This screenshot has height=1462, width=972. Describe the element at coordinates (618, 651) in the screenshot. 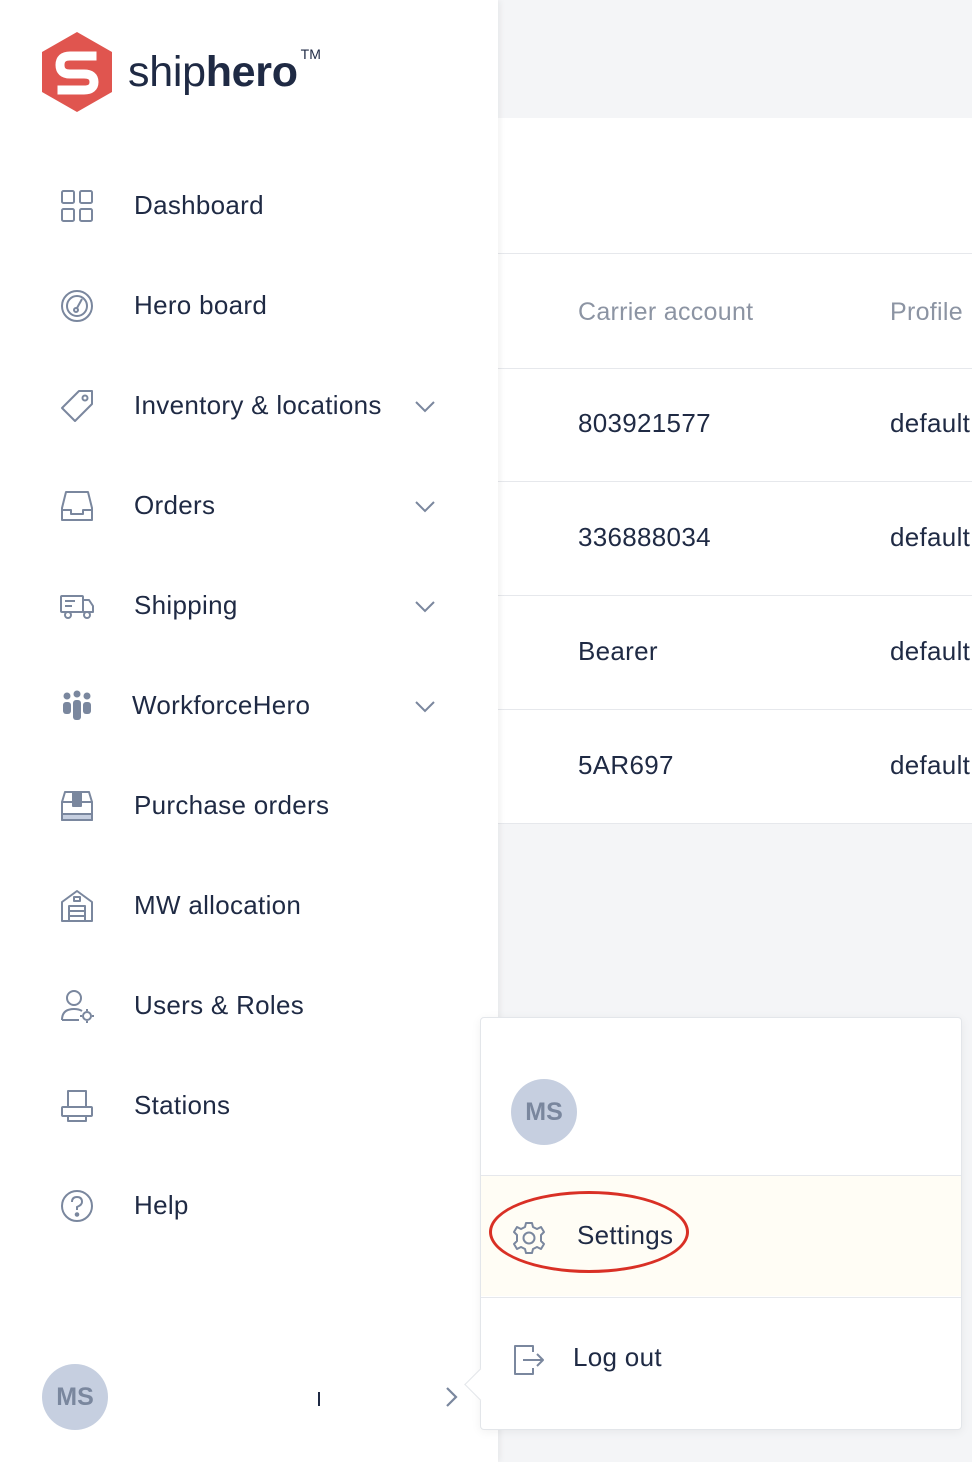

I see `carrier-account-cell: Bearer` at that location.